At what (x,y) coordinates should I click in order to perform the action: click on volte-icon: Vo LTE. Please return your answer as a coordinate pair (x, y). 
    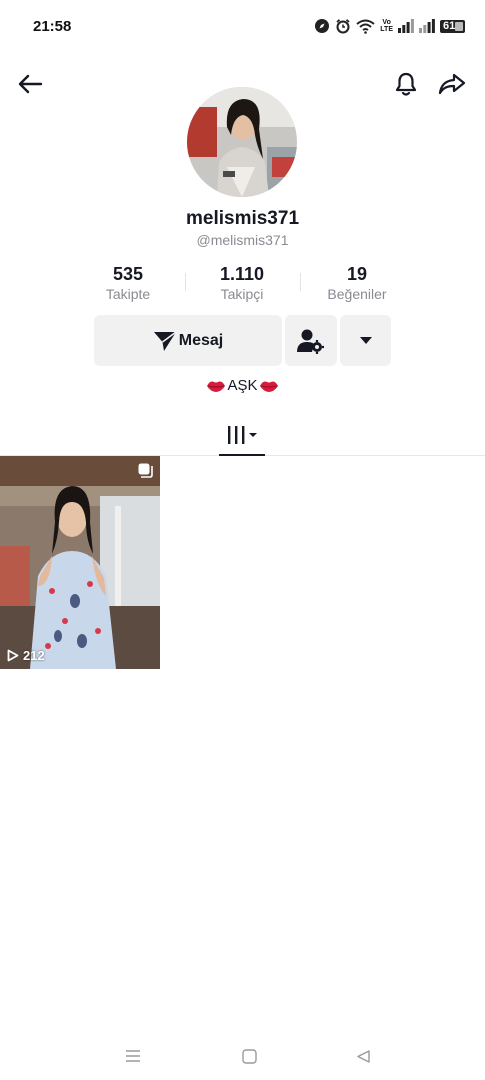
    Looking at the image, I should click on (386, 26).